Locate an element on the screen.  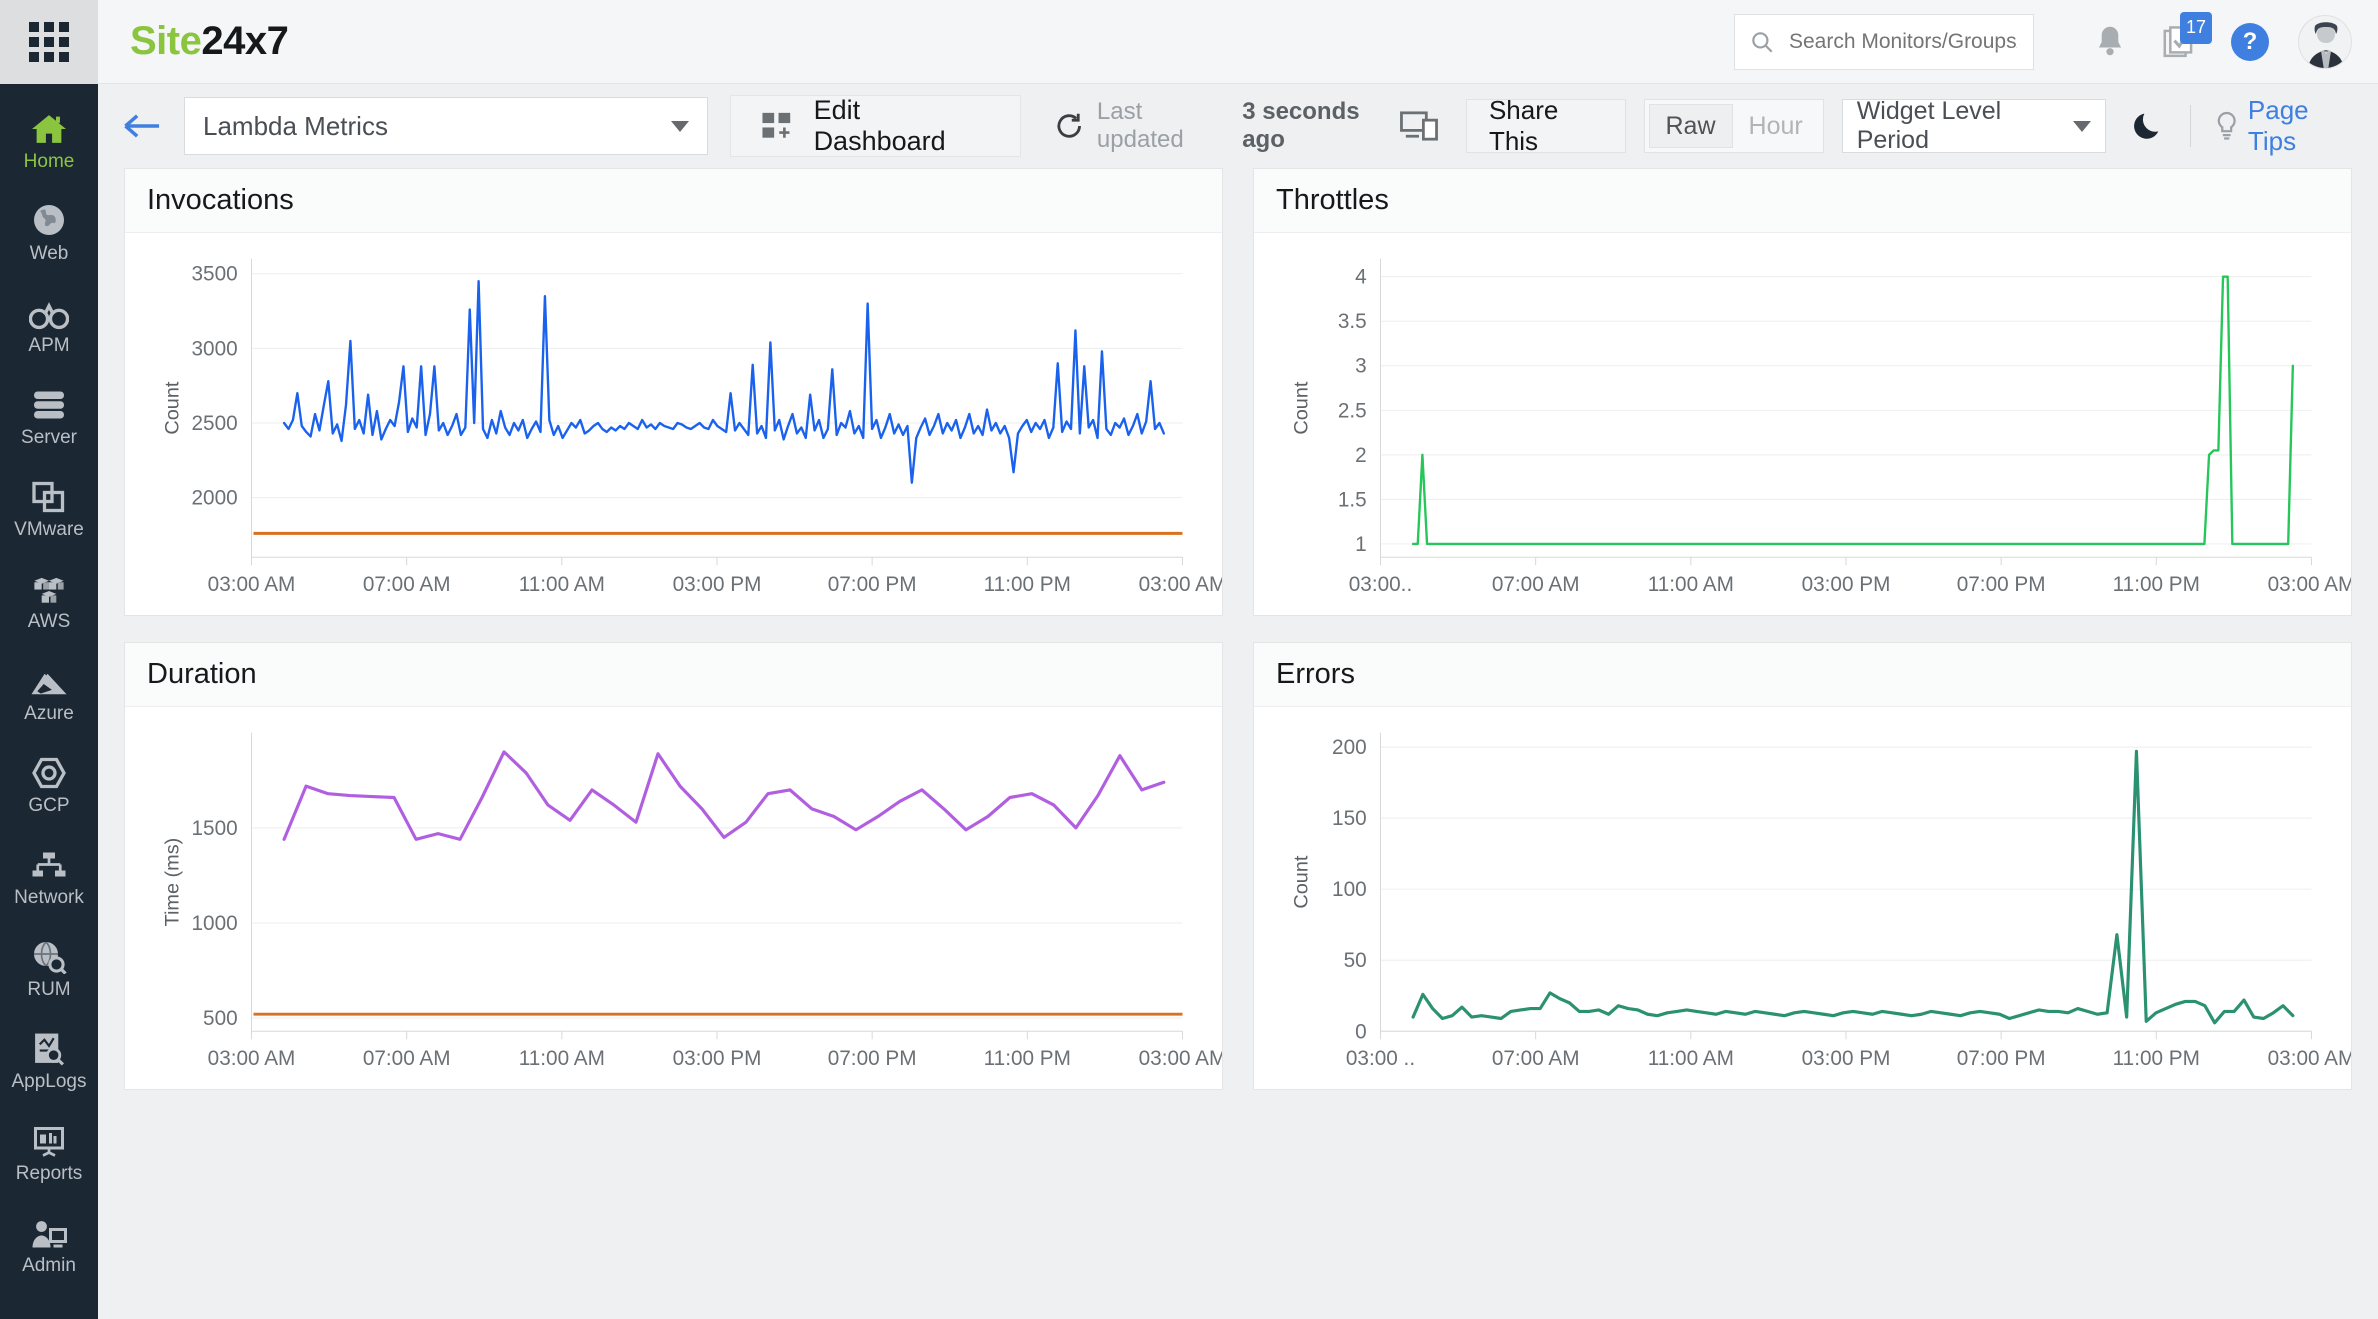
lightbulb-icon is located at coordinates (2226, 125).